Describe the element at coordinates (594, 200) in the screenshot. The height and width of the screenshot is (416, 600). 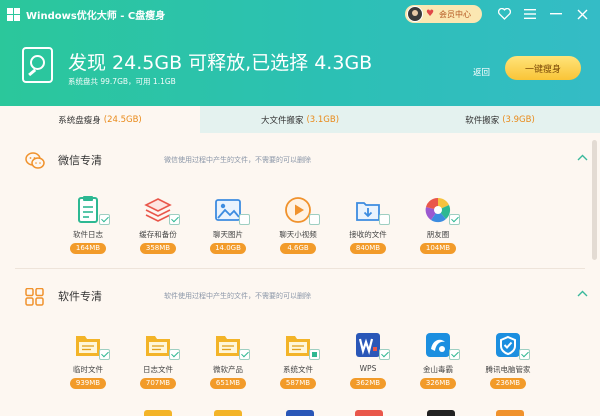
I see `scrollbar` at that location.